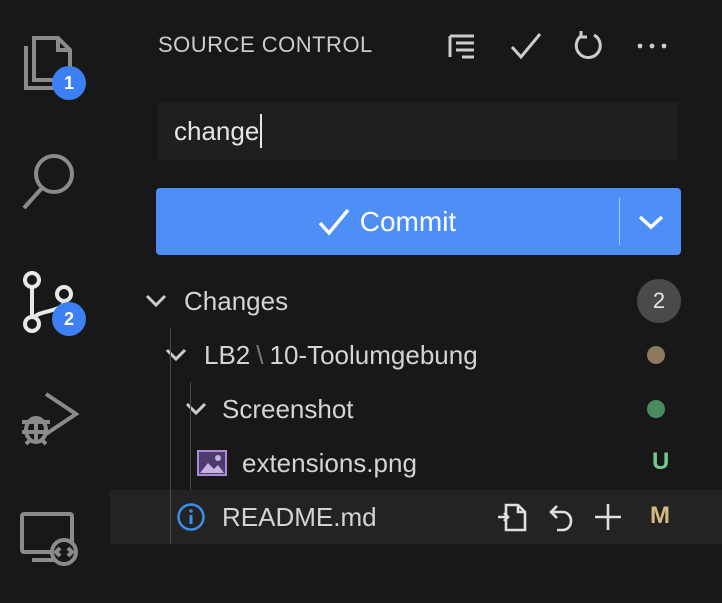 This screenshot has width=722, height=603. I want to click on refresh-button, so click(588, 46).